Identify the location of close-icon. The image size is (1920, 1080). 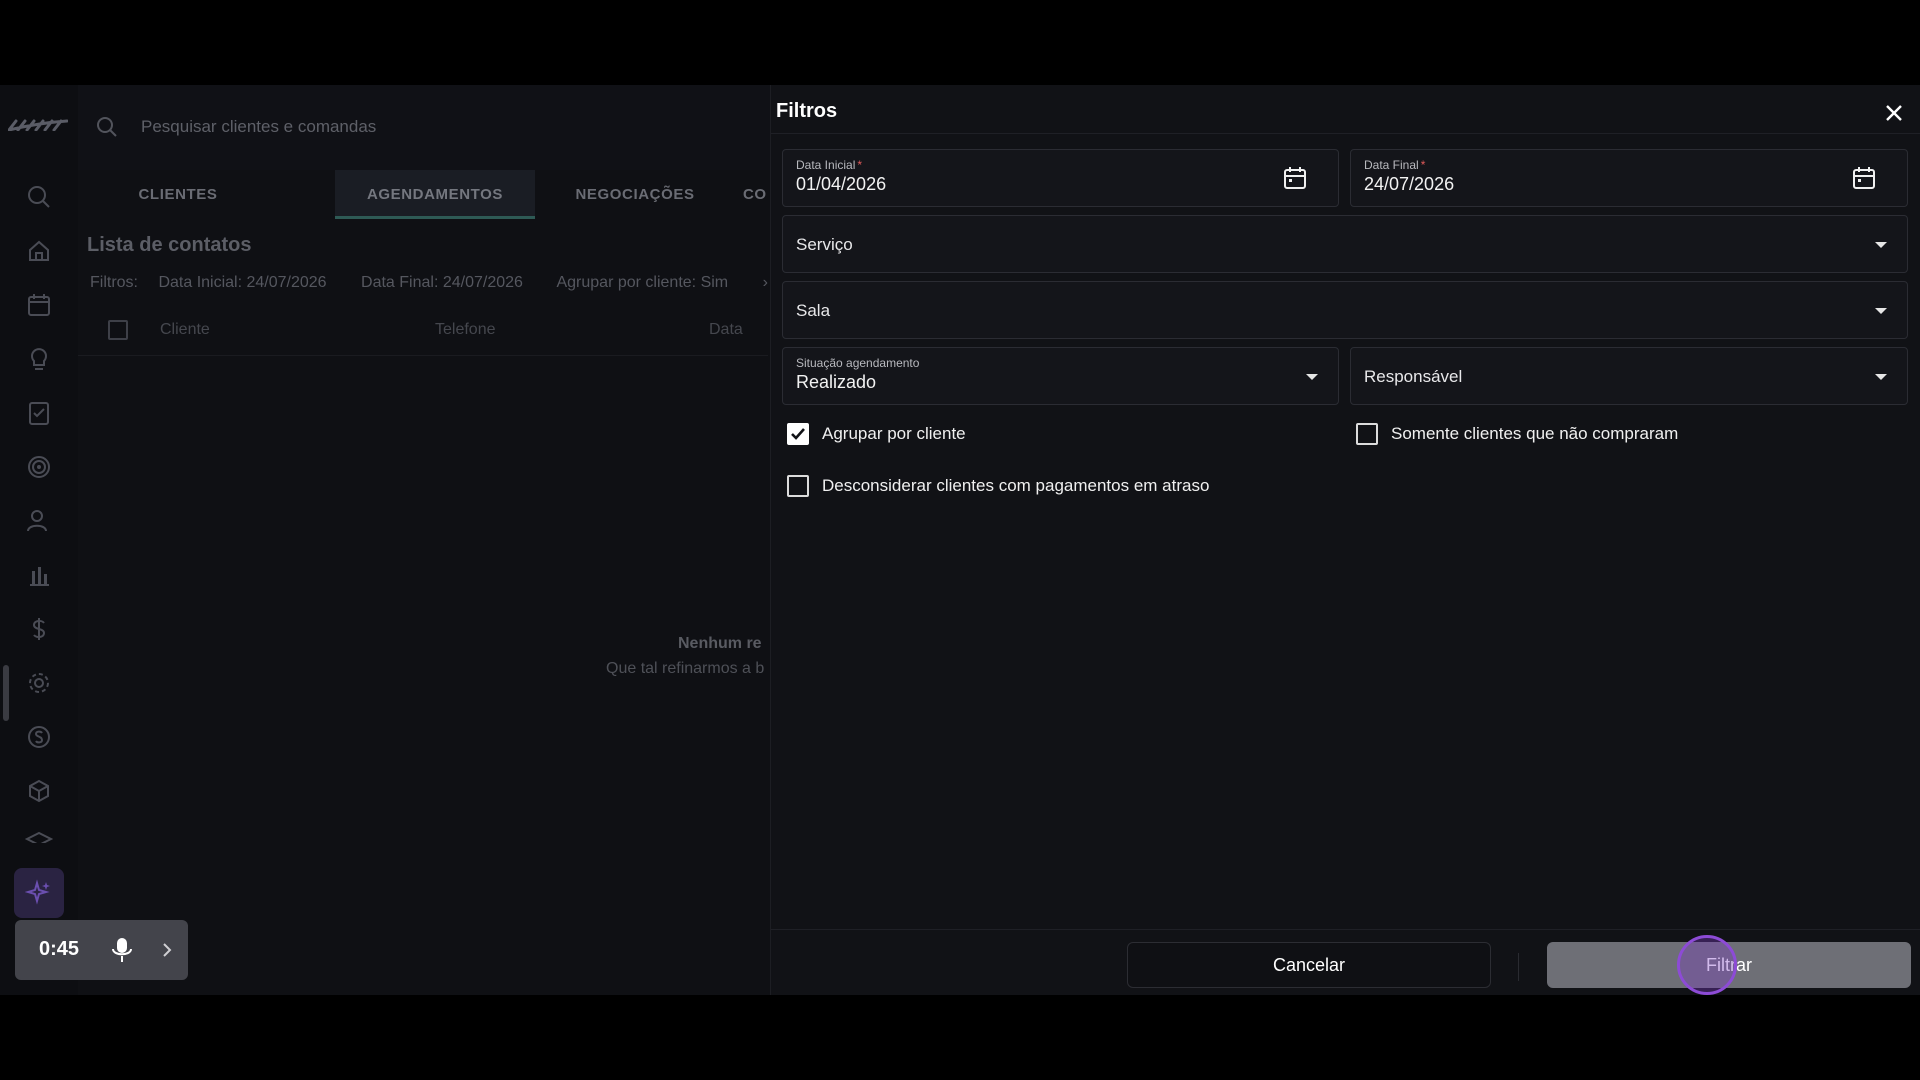
(1894, 113).